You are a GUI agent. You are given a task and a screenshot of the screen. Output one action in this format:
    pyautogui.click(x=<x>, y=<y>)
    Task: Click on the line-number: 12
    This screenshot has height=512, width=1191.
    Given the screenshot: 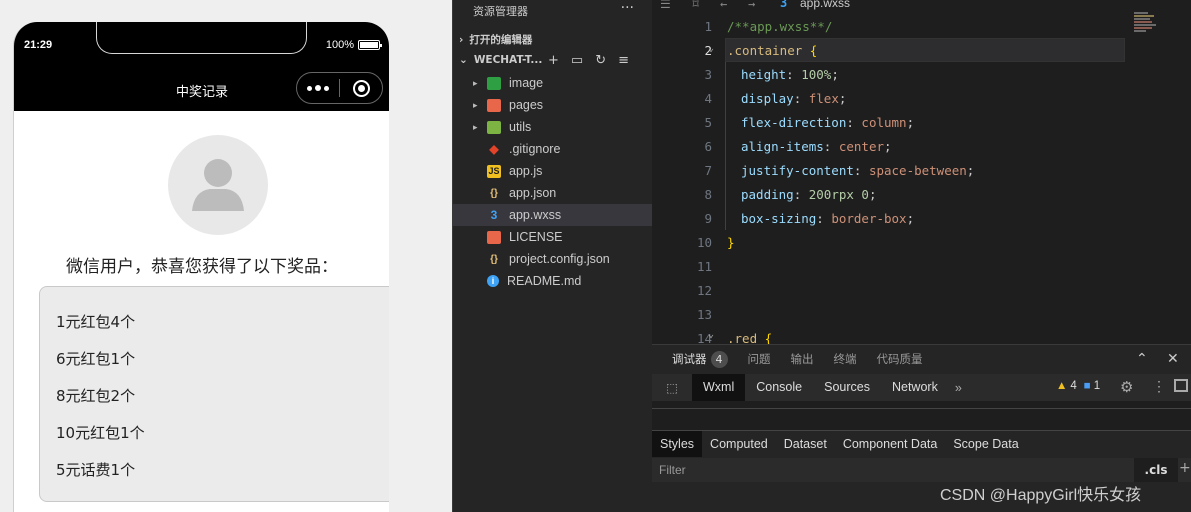 What is the action you would take?
    pyautogui.click(x=704, y=290)
    